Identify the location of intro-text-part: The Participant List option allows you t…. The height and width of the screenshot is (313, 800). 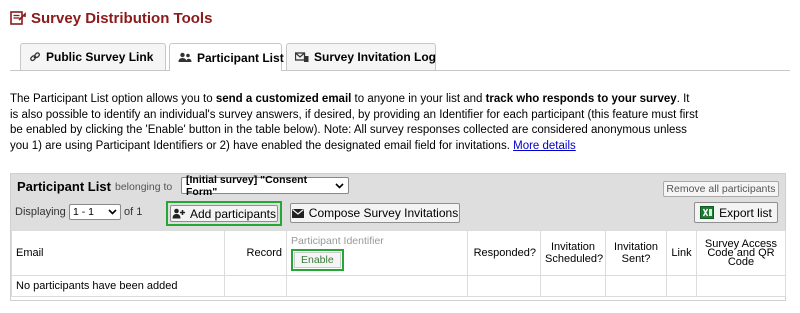
(113, 99).